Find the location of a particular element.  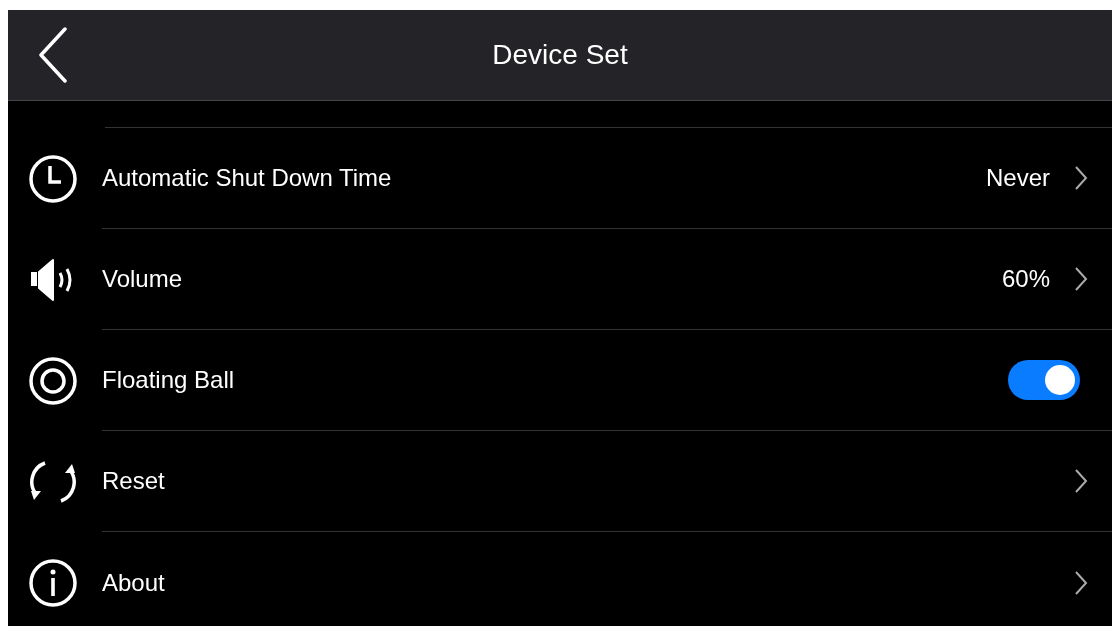

clock-icon is located at coordinates (53, 178).